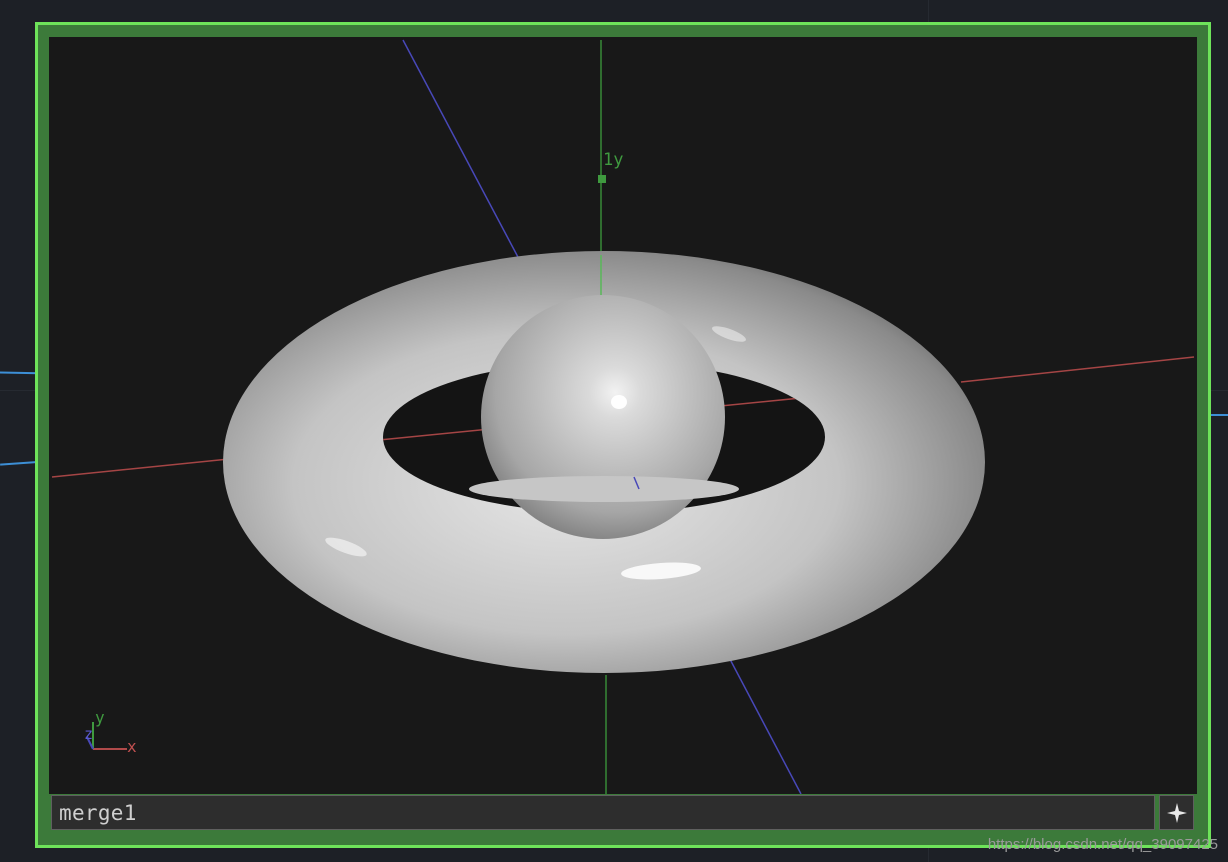 This screenshot has height=862, width=1228. I want to click on node-name-field: merge1, so click(603, 812).